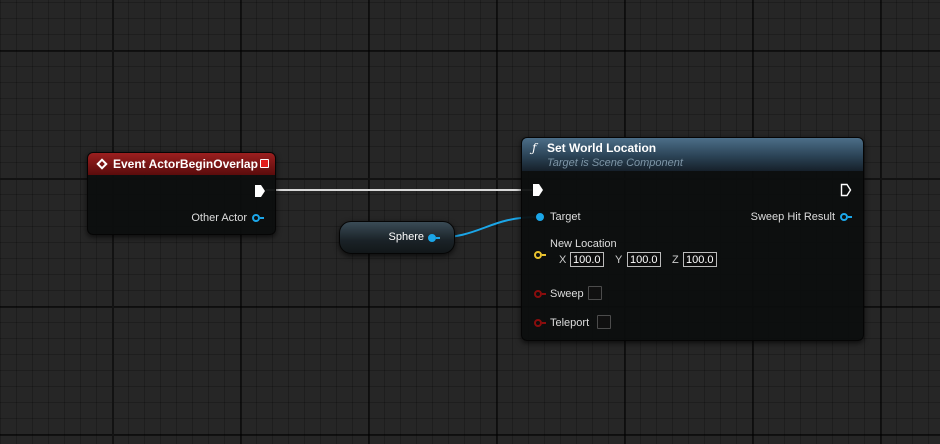  I want to click on sphere-pin-tail, so click(438, 238).